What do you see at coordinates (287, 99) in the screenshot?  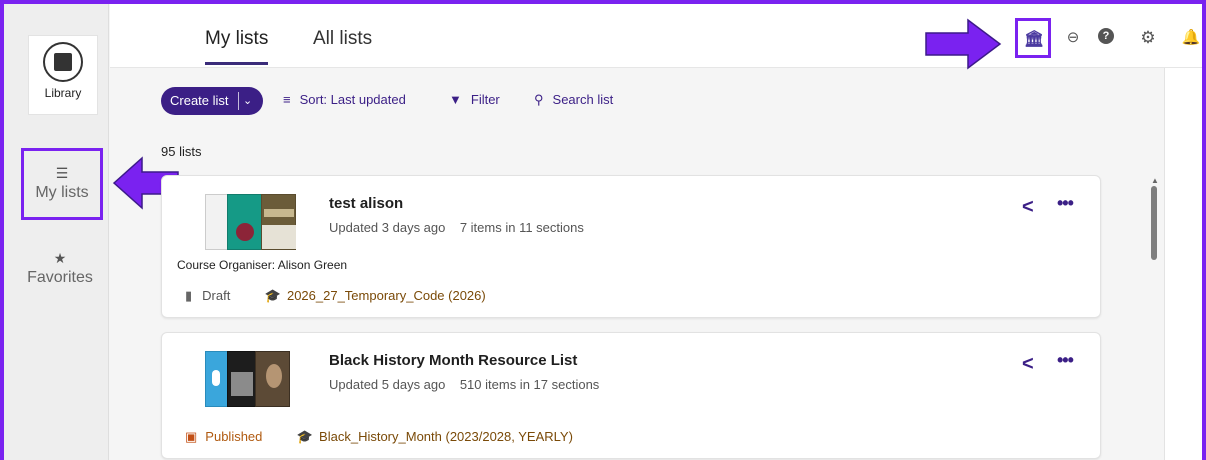 I see `sort-icon: ≡` at bounding box center [287, 99].